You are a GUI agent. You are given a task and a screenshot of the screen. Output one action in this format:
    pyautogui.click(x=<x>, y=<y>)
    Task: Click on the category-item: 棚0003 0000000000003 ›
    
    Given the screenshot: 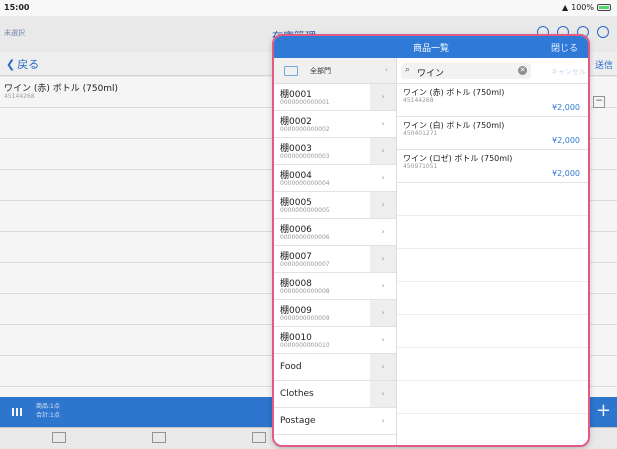 What is the action you would take?
    pyautogui.click(x=335, y=151)
    